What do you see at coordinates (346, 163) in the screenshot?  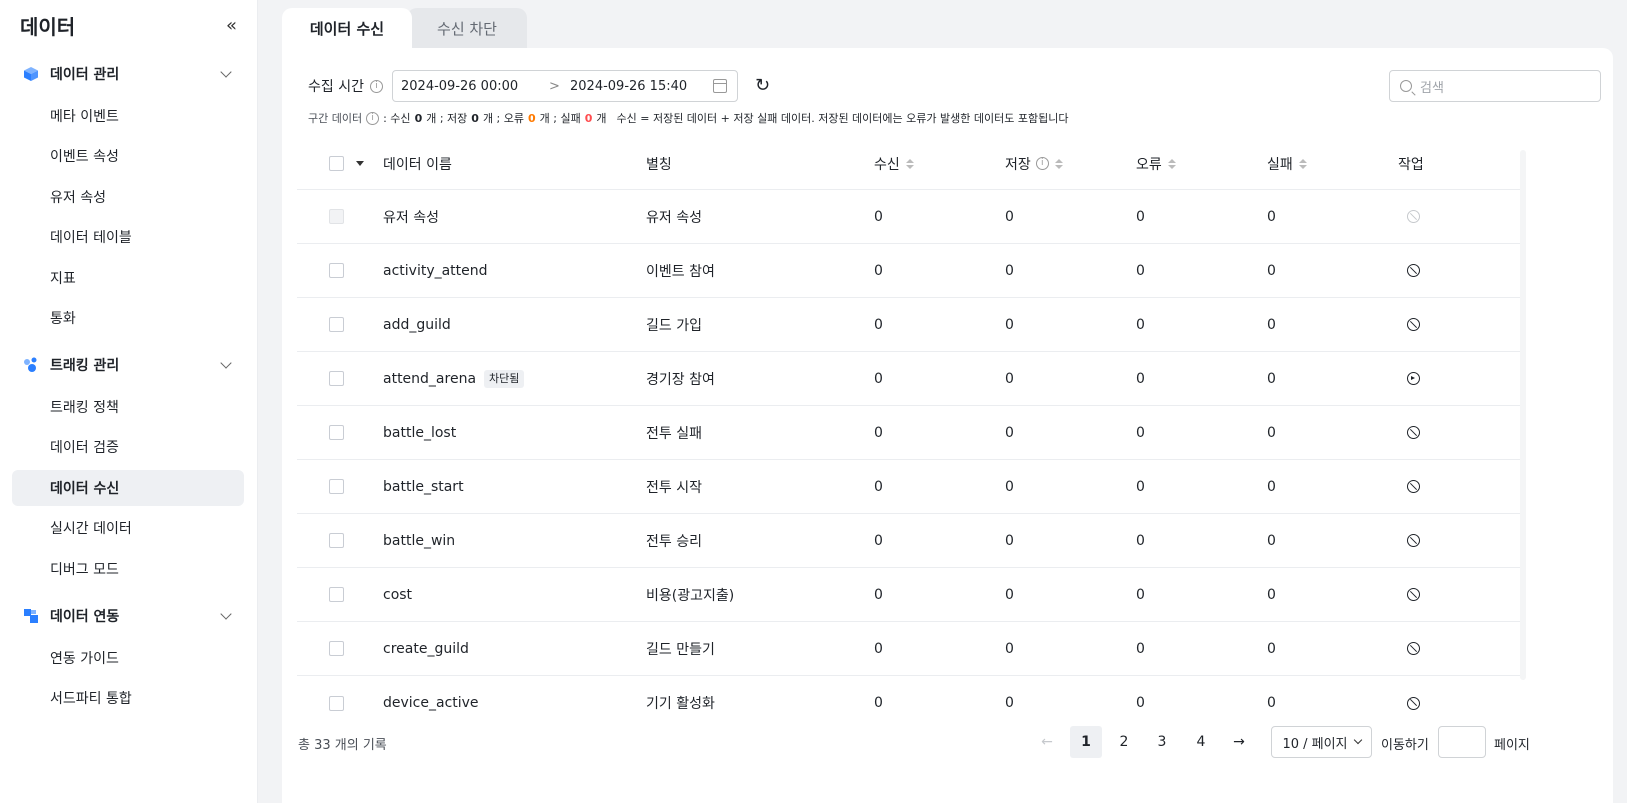 I see `select-all` at bounding box center [346, 163].